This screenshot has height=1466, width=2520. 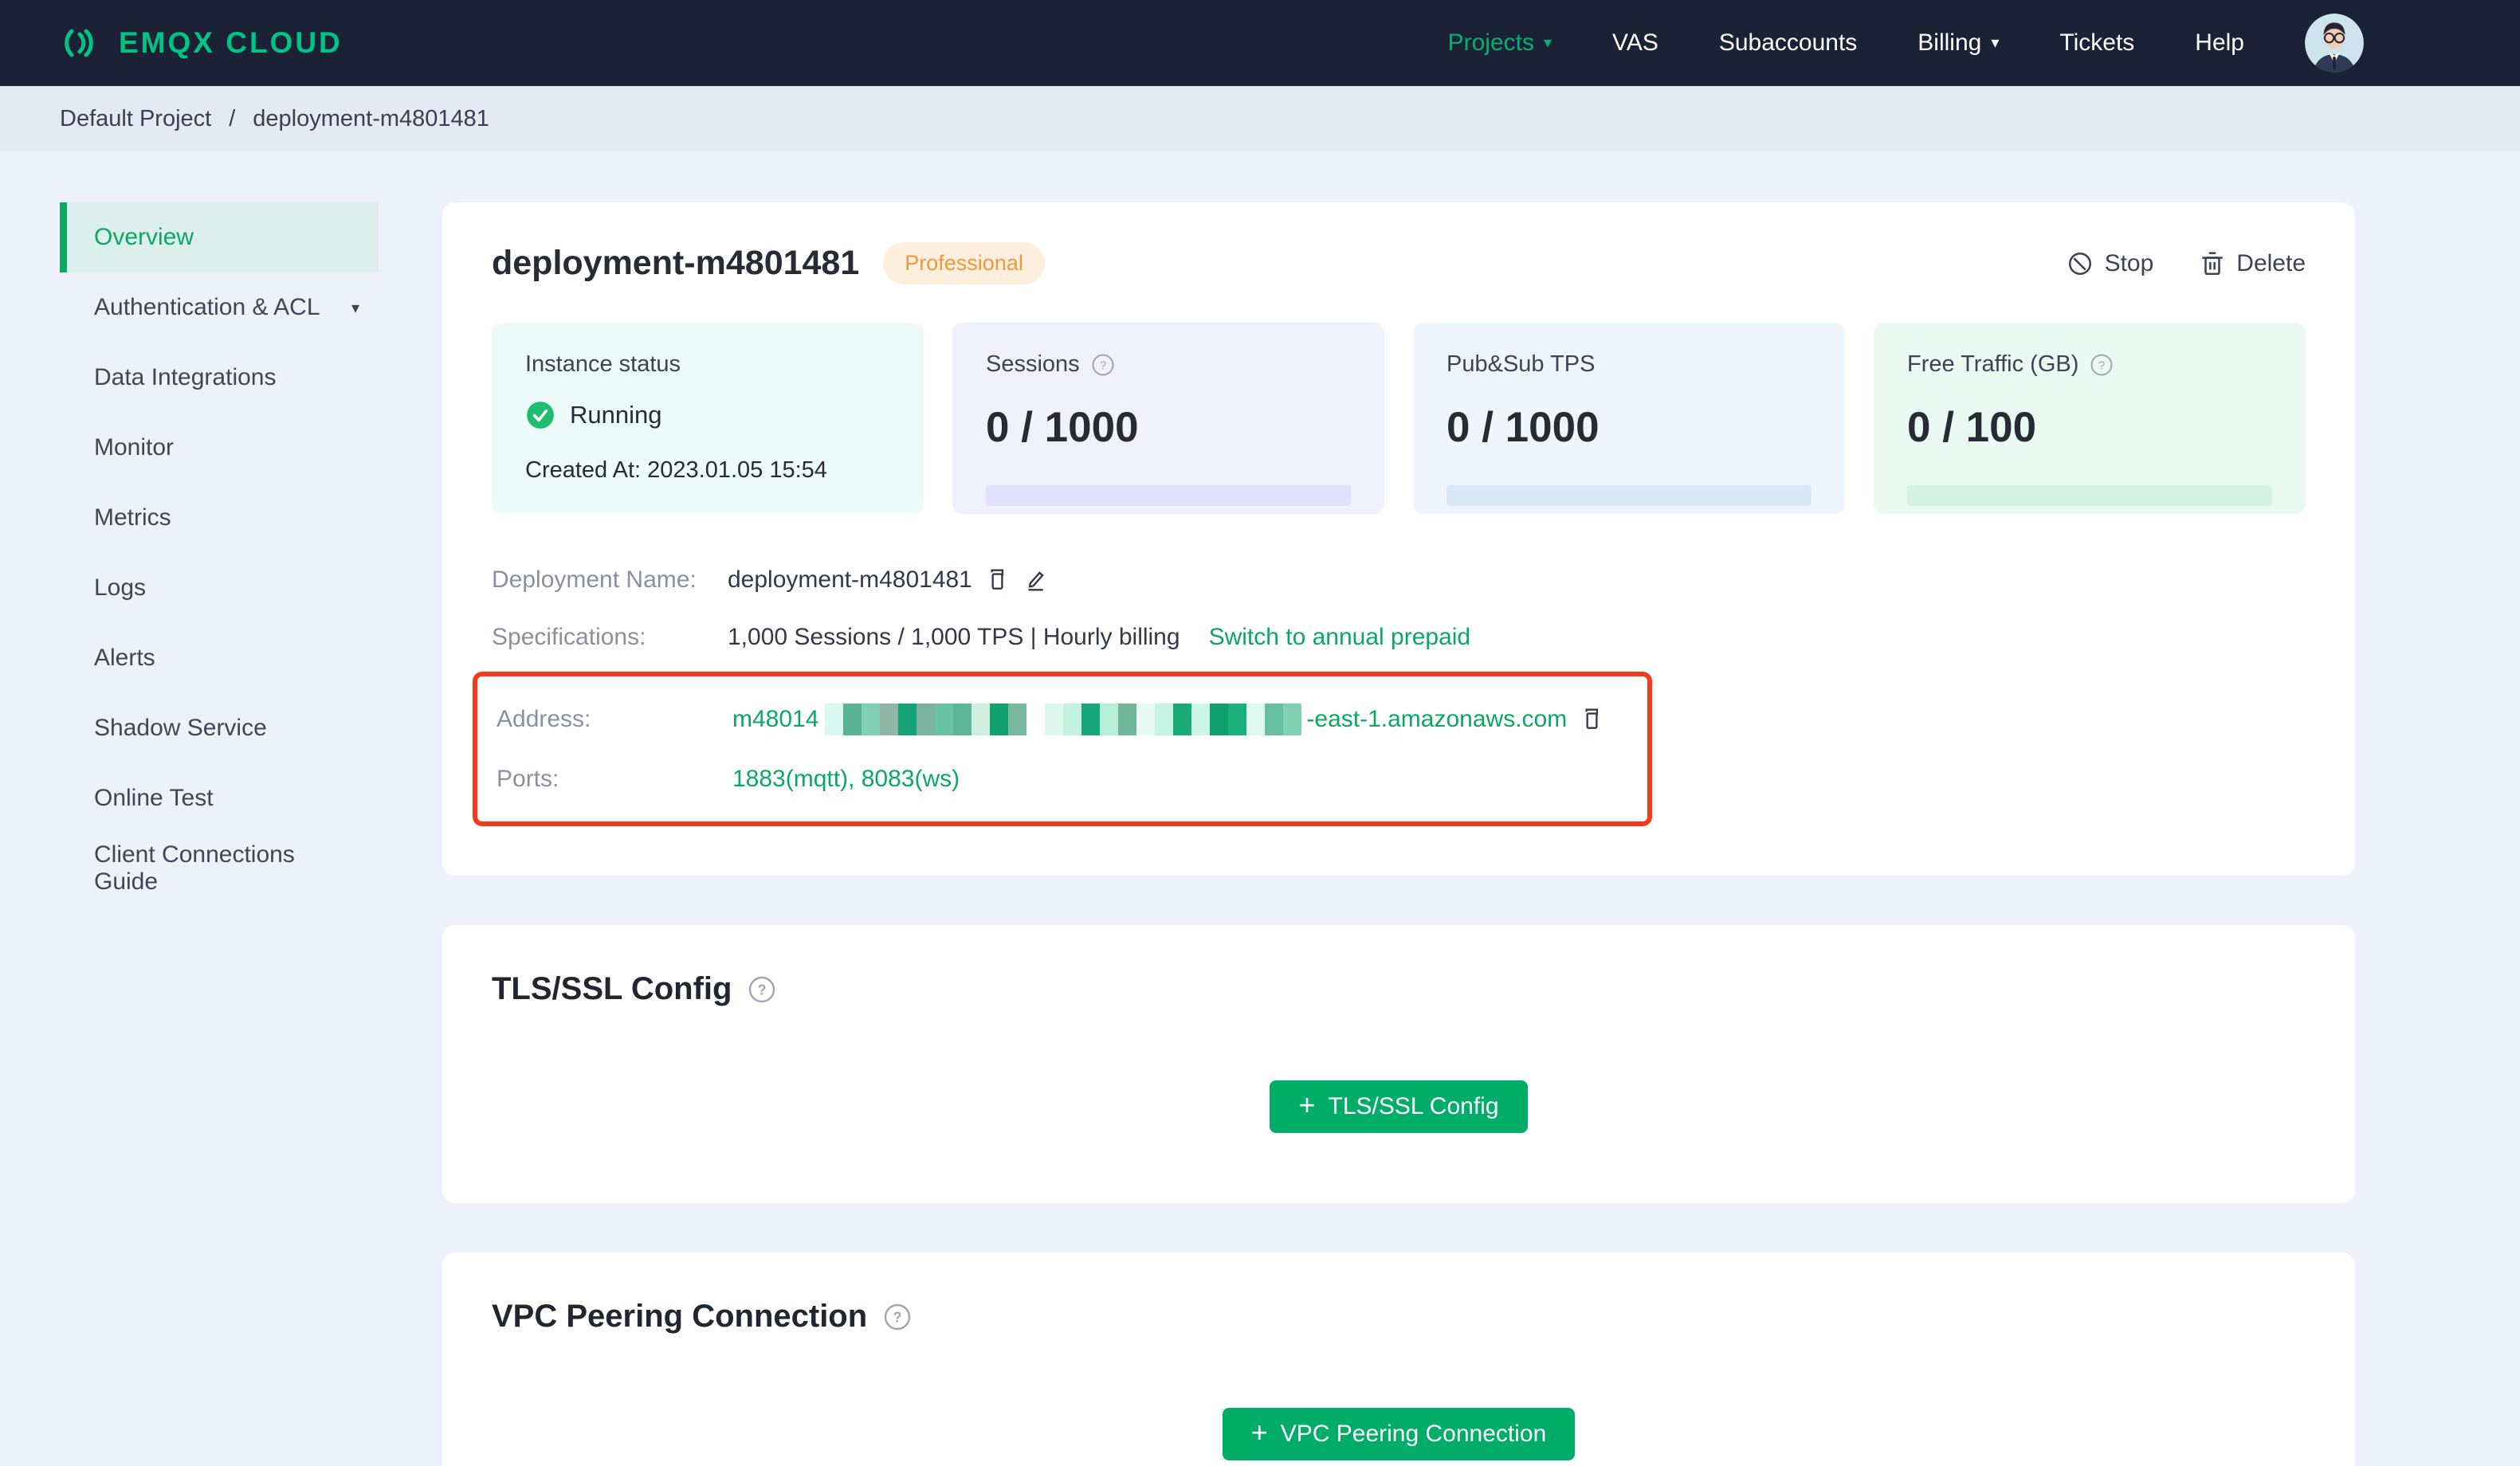 What do you see at coordinates (79, 43) in the screenshot?
I see `emqx-logo-icon` at bounding box center [79, 43].